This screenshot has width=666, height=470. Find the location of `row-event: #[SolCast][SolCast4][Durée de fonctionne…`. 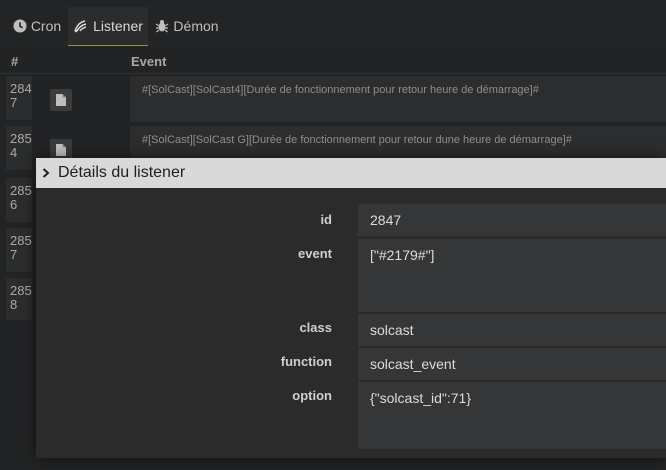

row-event: #[SolCast][SolCast4][Durée de fonctionne… is located at coordinates (398, 99).